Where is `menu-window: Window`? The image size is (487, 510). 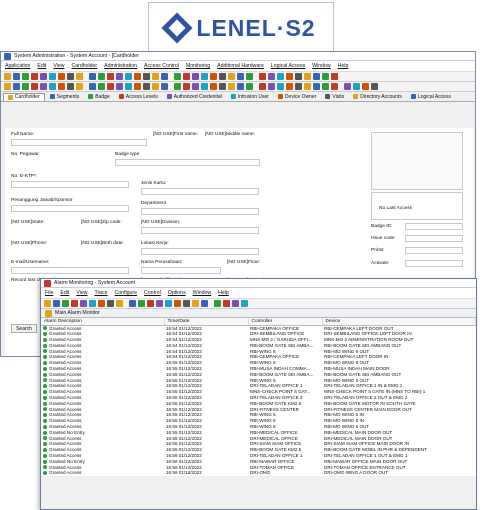 menu-window: Window is located at coordinates (321, 66).